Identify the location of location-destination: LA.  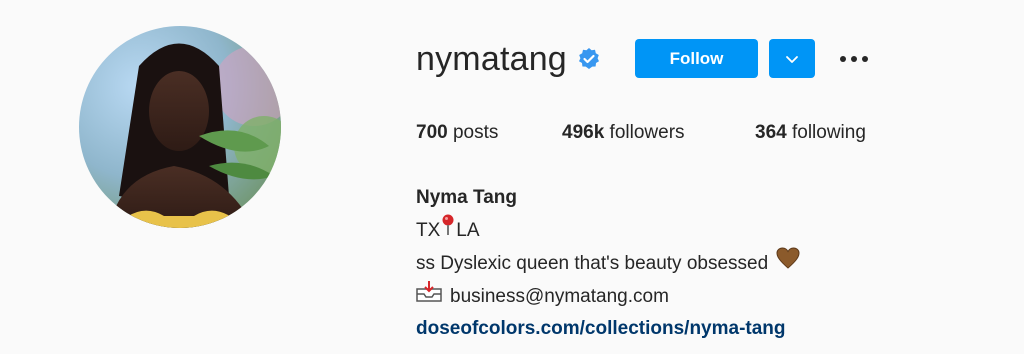
(468, 230).